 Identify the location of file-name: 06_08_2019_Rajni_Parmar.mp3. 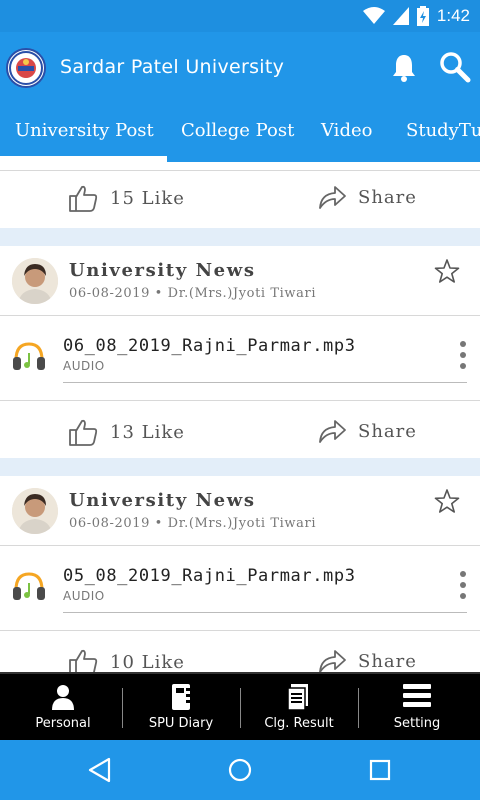
(209, 346).